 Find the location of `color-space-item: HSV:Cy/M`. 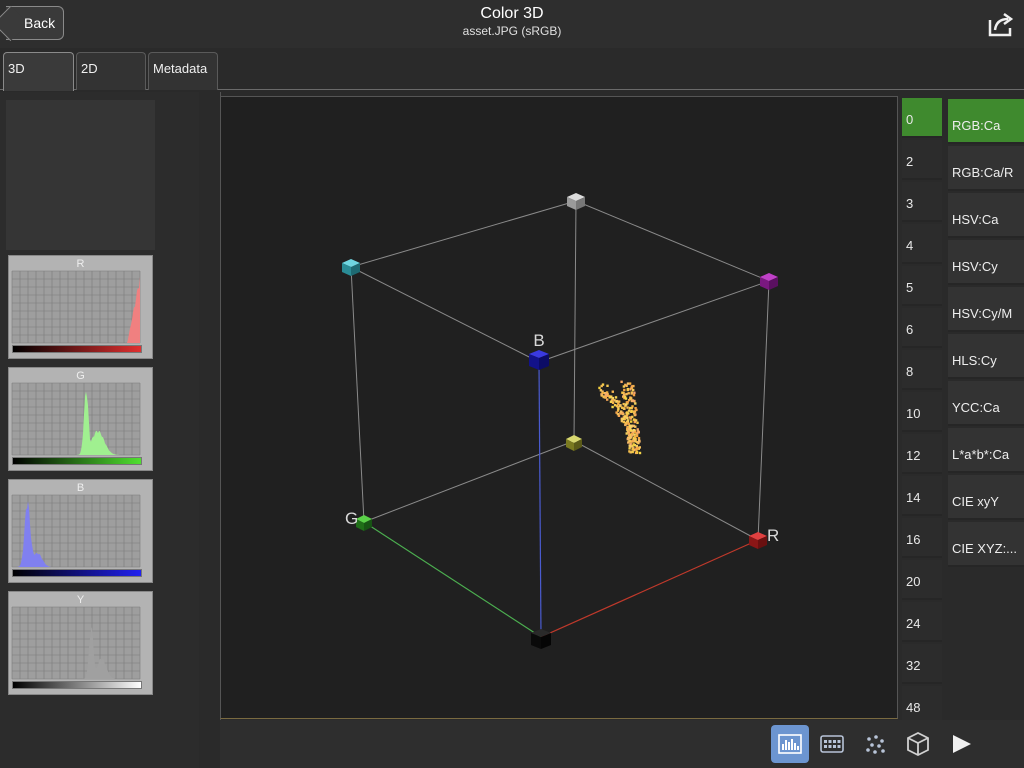

color-space-item: HSV:Cy/M is located at coordinates (986, 309).